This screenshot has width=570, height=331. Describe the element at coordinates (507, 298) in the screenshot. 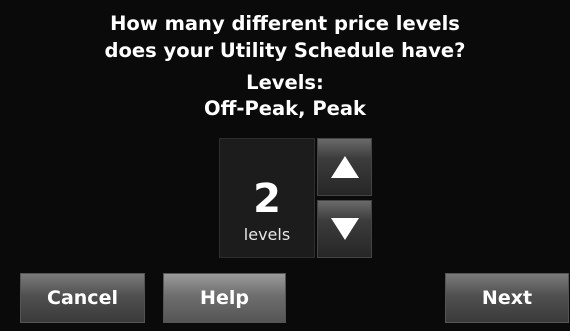

I see `next-button: Next` at that location.